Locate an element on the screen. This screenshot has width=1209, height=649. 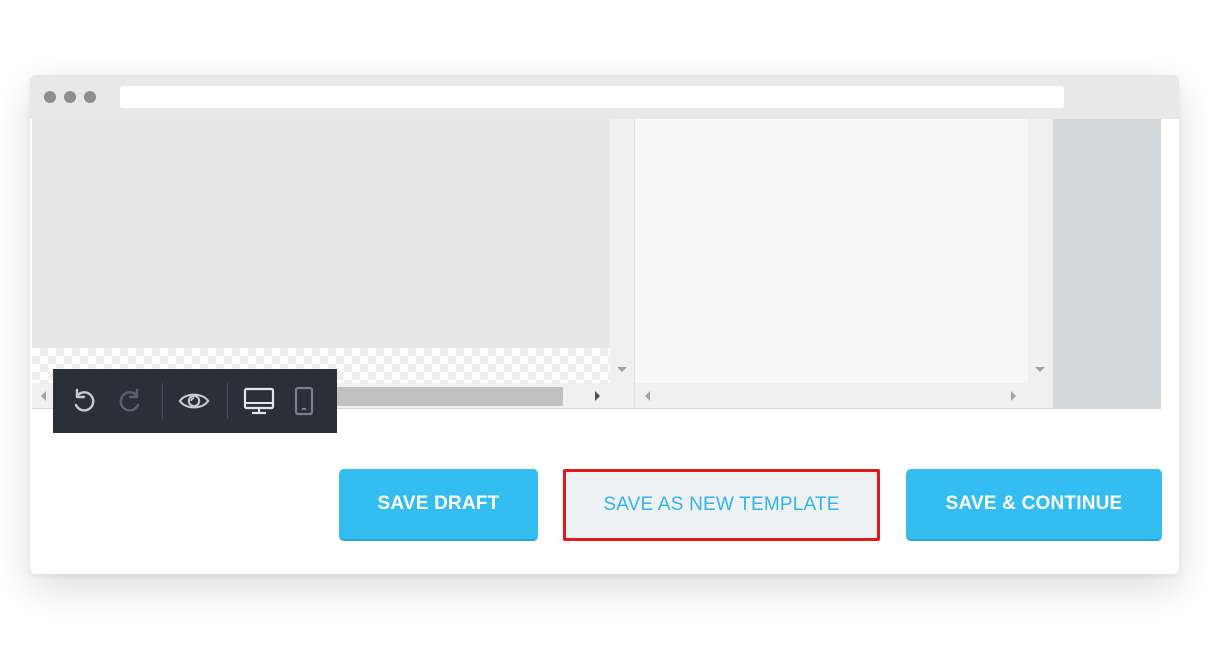
save-and-continue-button: SAVE & CONTINUE is located at coordinates (1034, 505).